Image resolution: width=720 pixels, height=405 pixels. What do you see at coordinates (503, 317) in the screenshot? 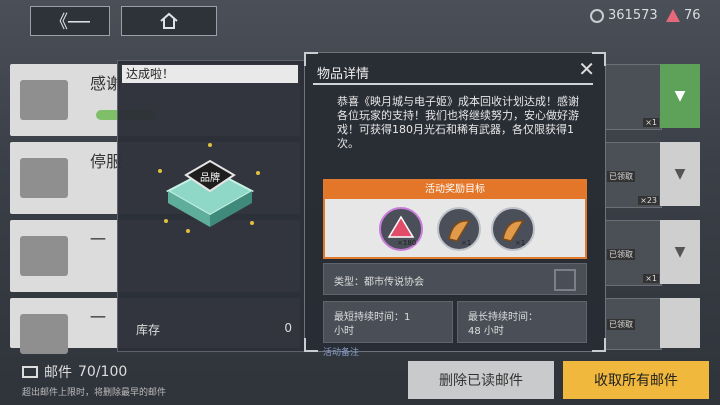
I see `max-duration-label: 最长持续时间：` at bounding box center [503, 317].